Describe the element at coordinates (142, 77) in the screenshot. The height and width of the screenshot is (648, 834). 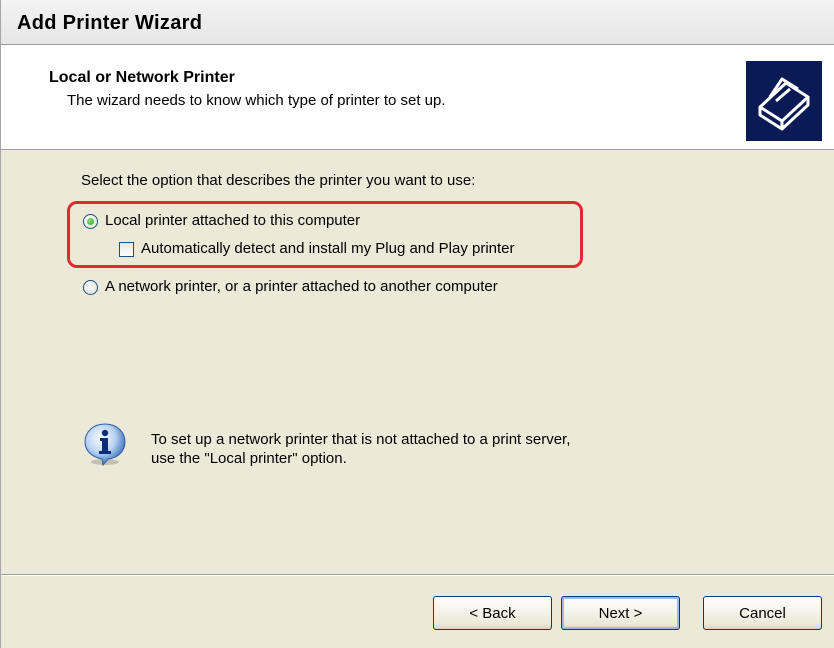
I see `header-title: Local or Network Printer` at that location.